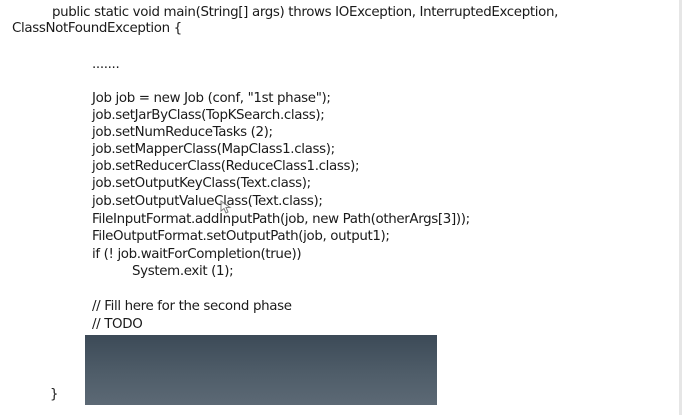 The image size is (682, 415). Describe the element at coordinates (226, 207) in the screenshot. I see `mouse-cursor-icon` at that location.